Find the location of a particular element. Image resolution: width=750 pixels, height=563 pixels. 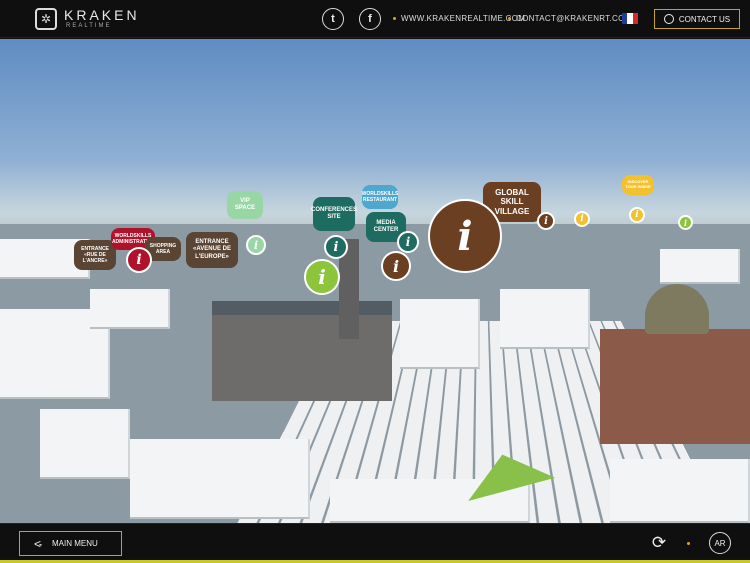

church is located at coordinates (675, 386).